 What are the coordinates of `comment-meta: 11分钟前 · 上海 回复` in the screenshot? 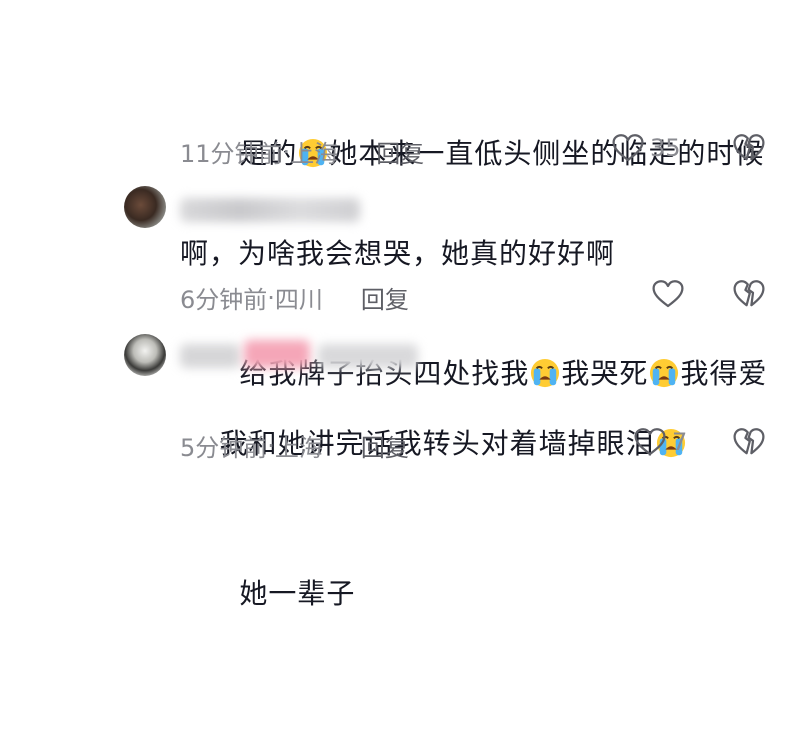 It's located at (302, 151).